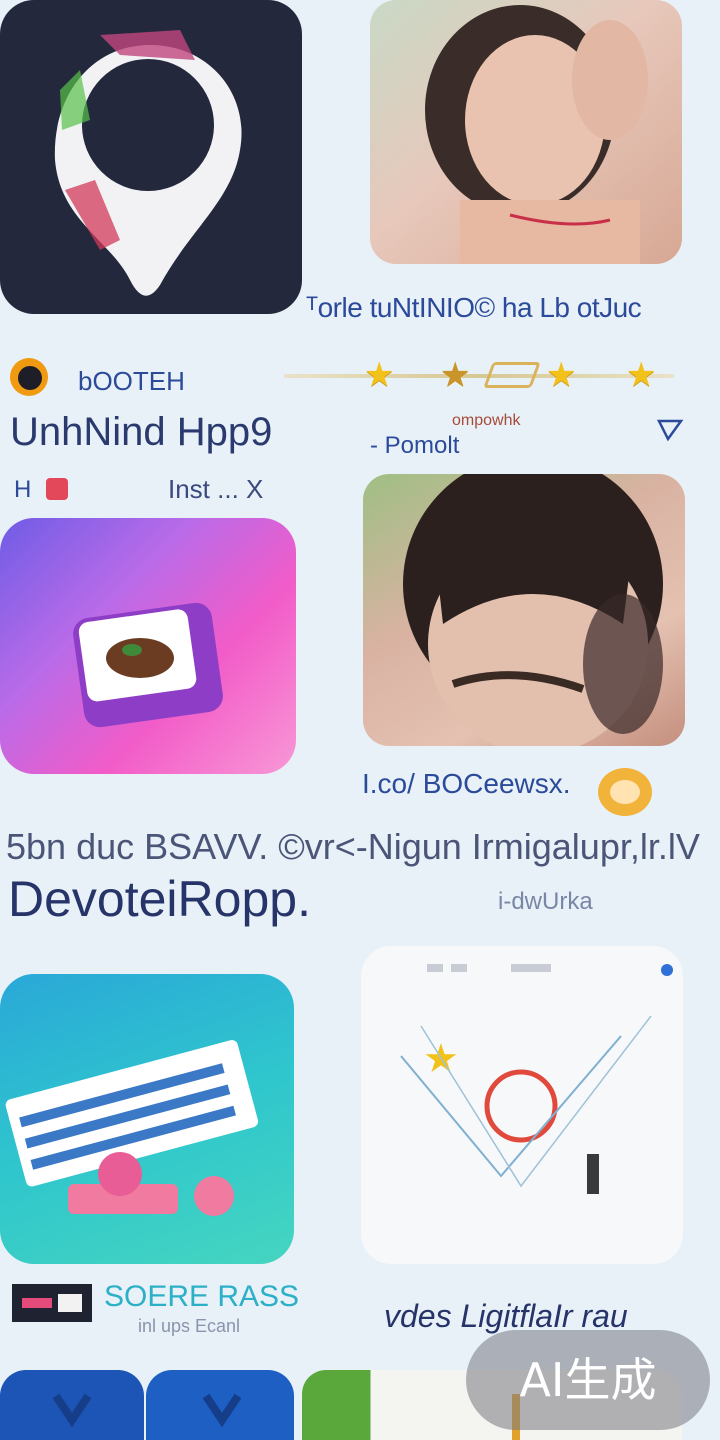 This screenshot has height=1440, width=720. What do you see at coordinates (159, 899) in the screenshot?
I see `app-title-2: DevoteiRopp.` at bounding box center [159, 899].